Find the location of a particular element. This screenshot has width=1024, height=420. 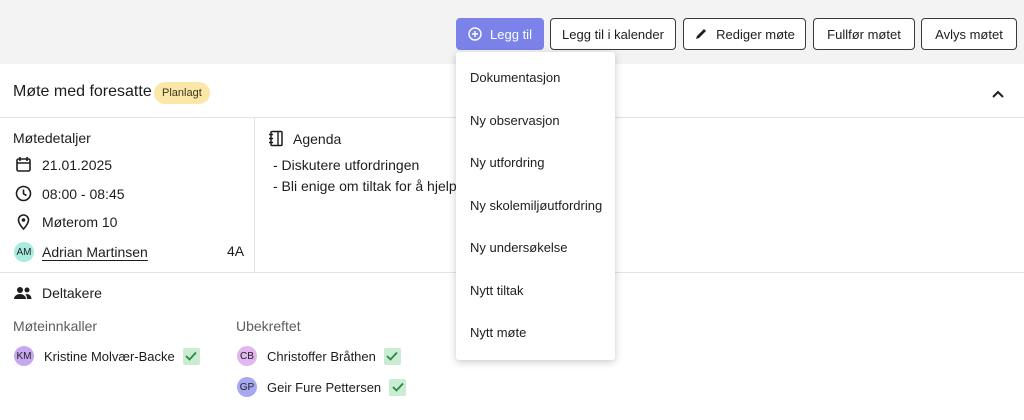

cancel-meeting-button: Avlys møtet is located at coordinates (969, 34).